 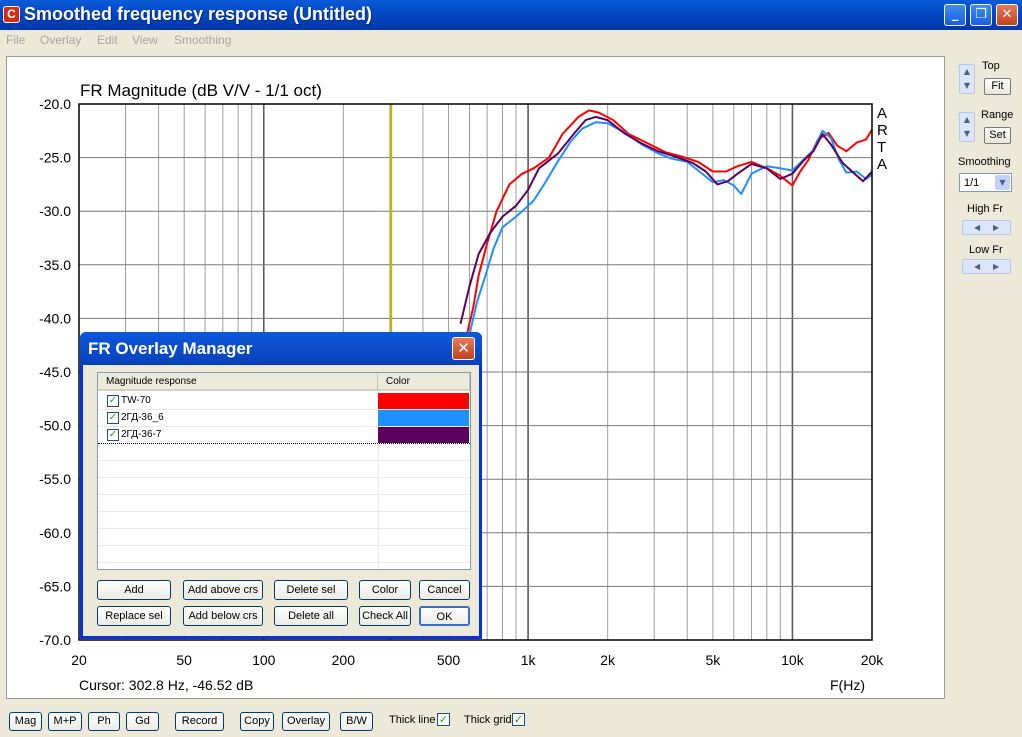 I want to click on x-tick-label: 200, so click(x=344, y=660).